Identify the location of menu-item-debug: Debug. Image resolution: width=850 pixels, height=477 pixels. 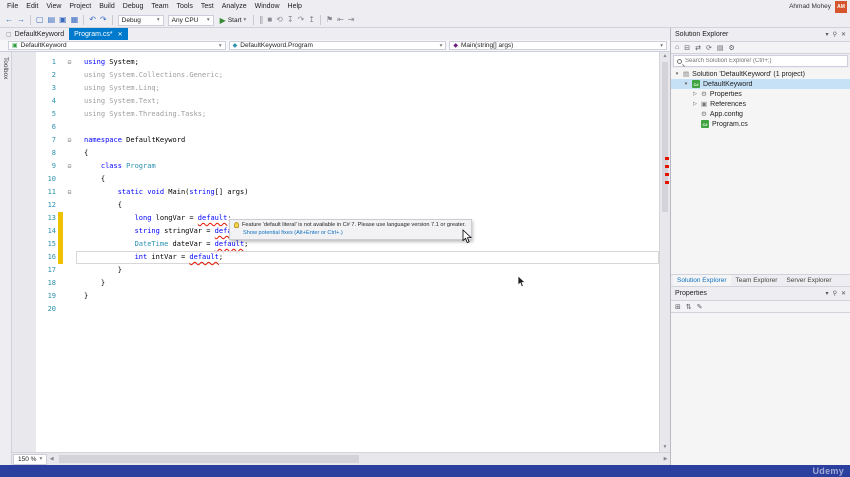
(133, 6).